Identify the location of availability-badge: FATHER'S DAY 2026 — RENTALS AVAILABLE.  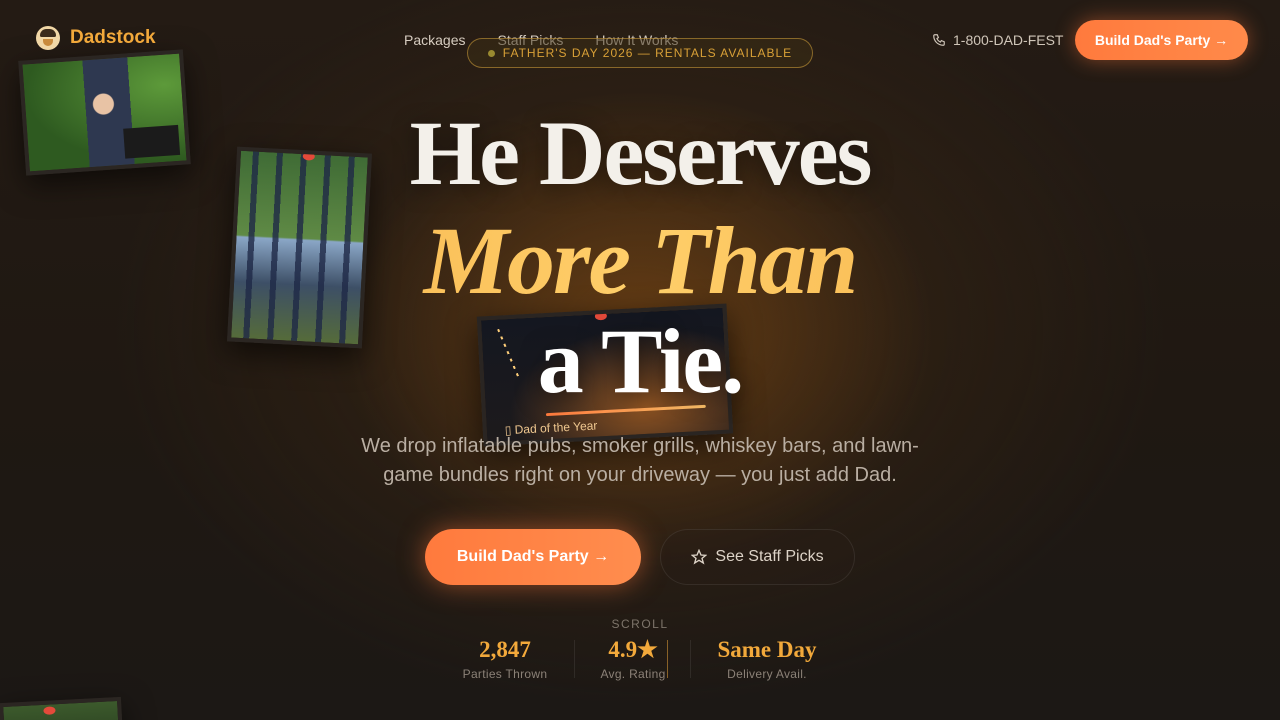
(640, 53).